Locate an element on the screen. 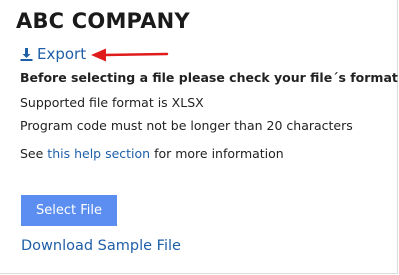 The image size is (399, 275). export-label: Export is located at coordinates (62, 54).